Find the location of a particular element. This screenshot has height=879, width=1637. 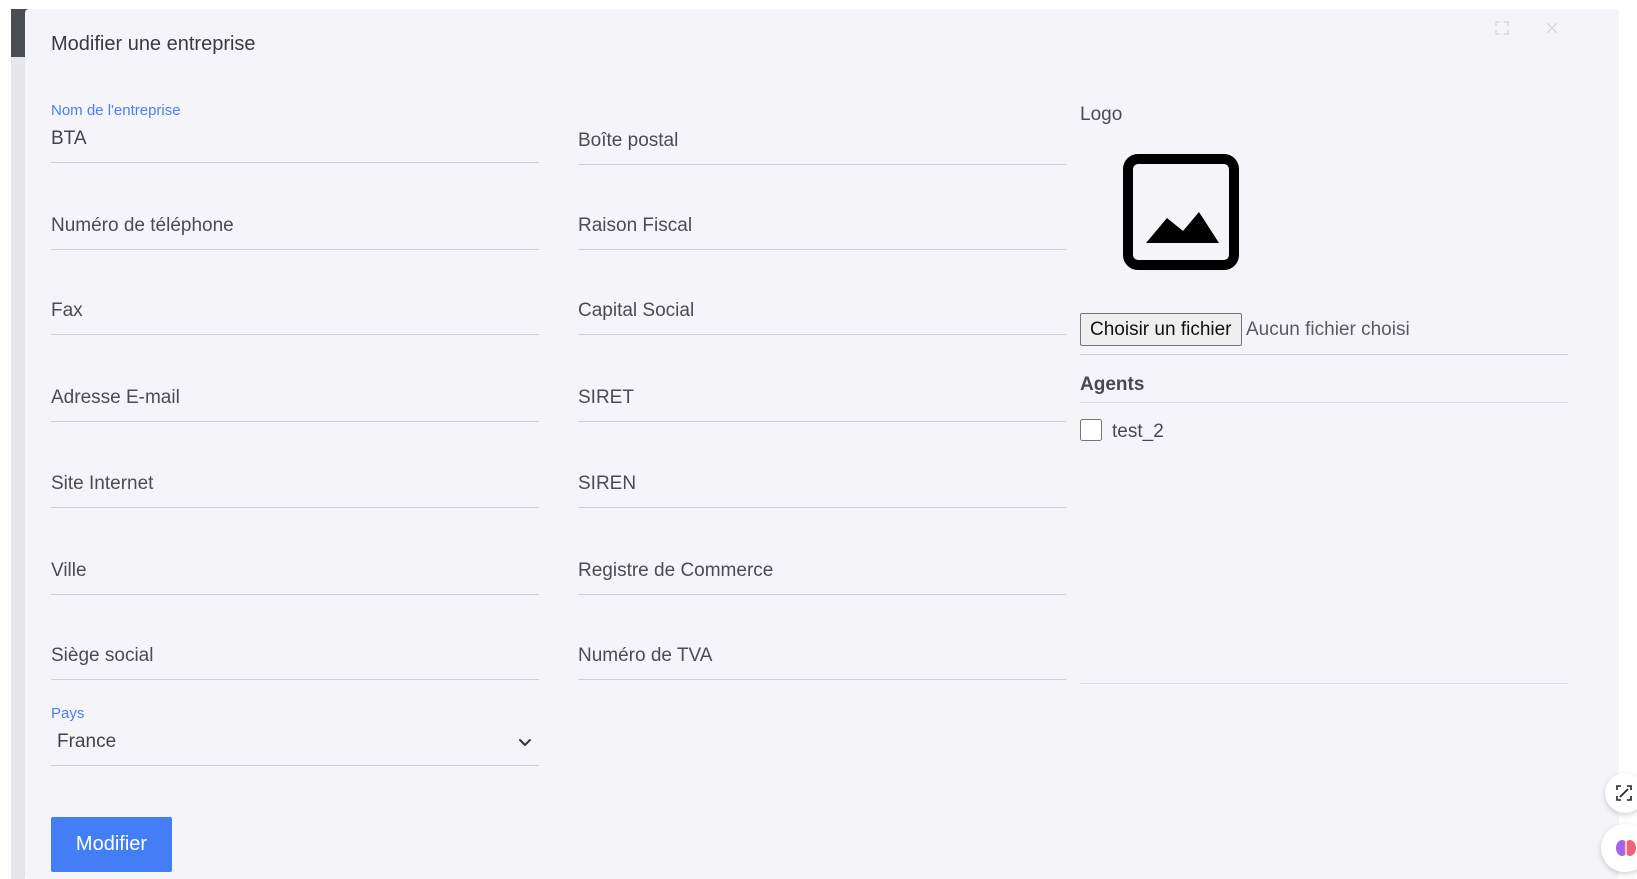

po-box-placeholder: Boîte postal is located at coordinates (628, 140).